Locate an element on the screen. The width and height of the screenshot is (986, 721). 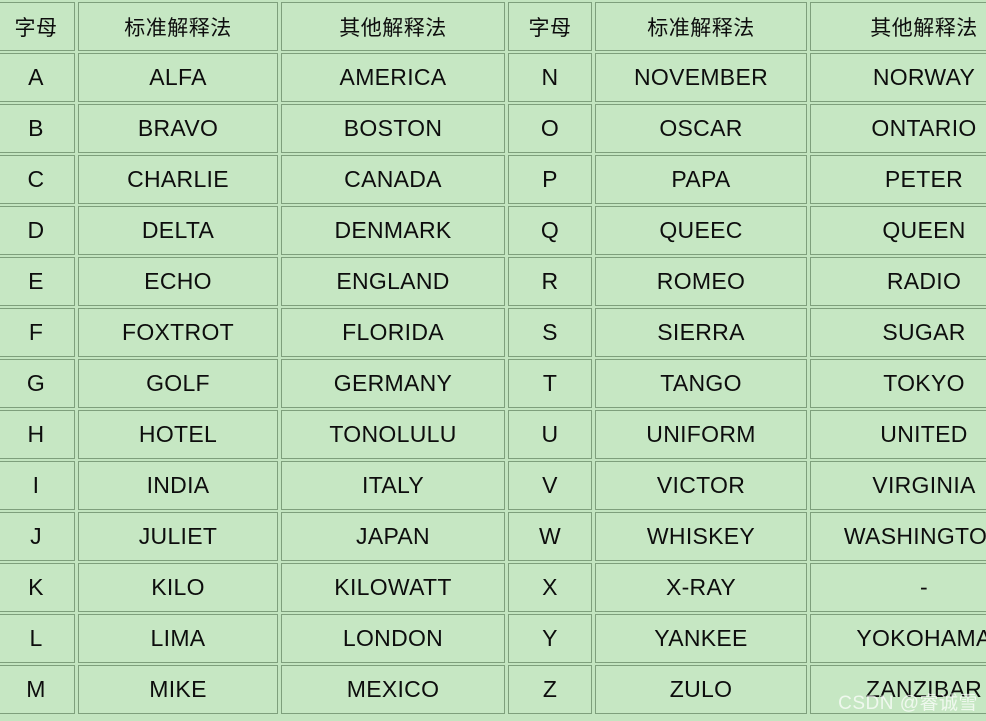
table-row: I INDIA ITALY V VICTOR VIRGINIA is located at coordinates (493, 485).